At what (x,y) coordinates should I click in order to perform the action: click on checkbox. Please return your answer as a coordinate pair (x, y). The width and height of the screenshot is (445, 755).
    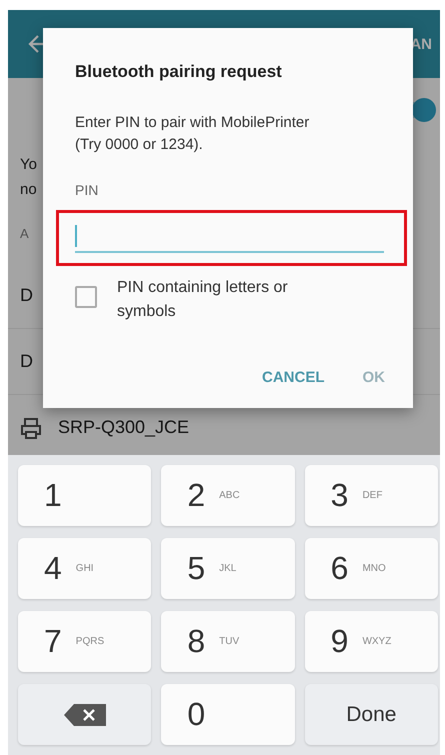
    Looking at the image, I should click on (86, 297).